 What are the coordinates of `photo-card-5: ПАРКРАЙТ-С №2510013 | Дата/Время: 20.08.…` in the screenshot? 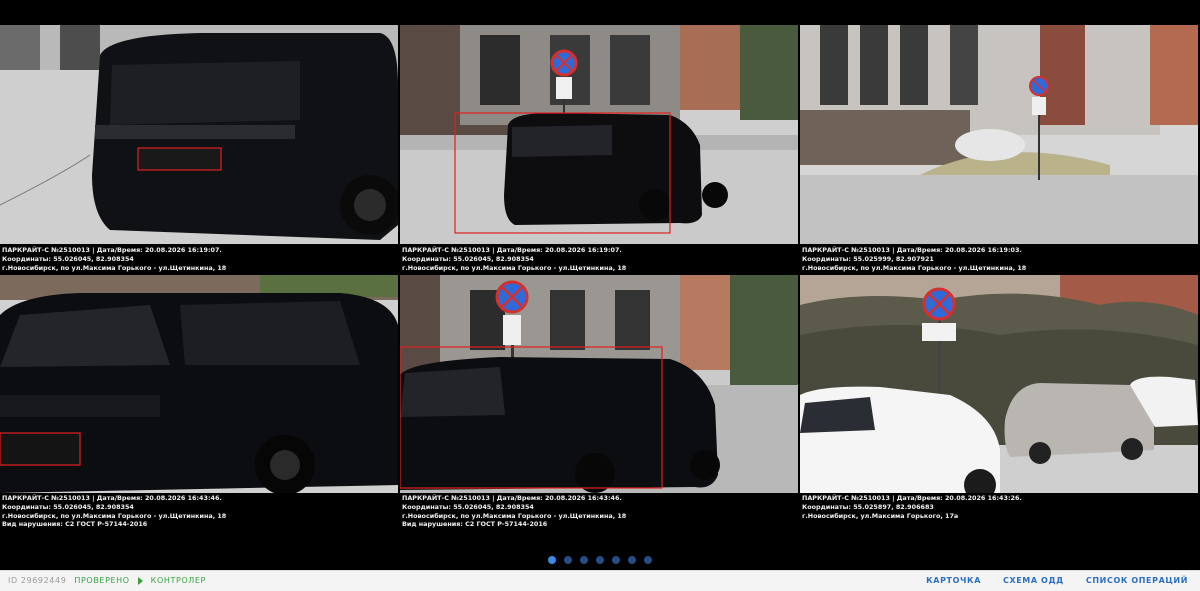 It's located at (599, 402).